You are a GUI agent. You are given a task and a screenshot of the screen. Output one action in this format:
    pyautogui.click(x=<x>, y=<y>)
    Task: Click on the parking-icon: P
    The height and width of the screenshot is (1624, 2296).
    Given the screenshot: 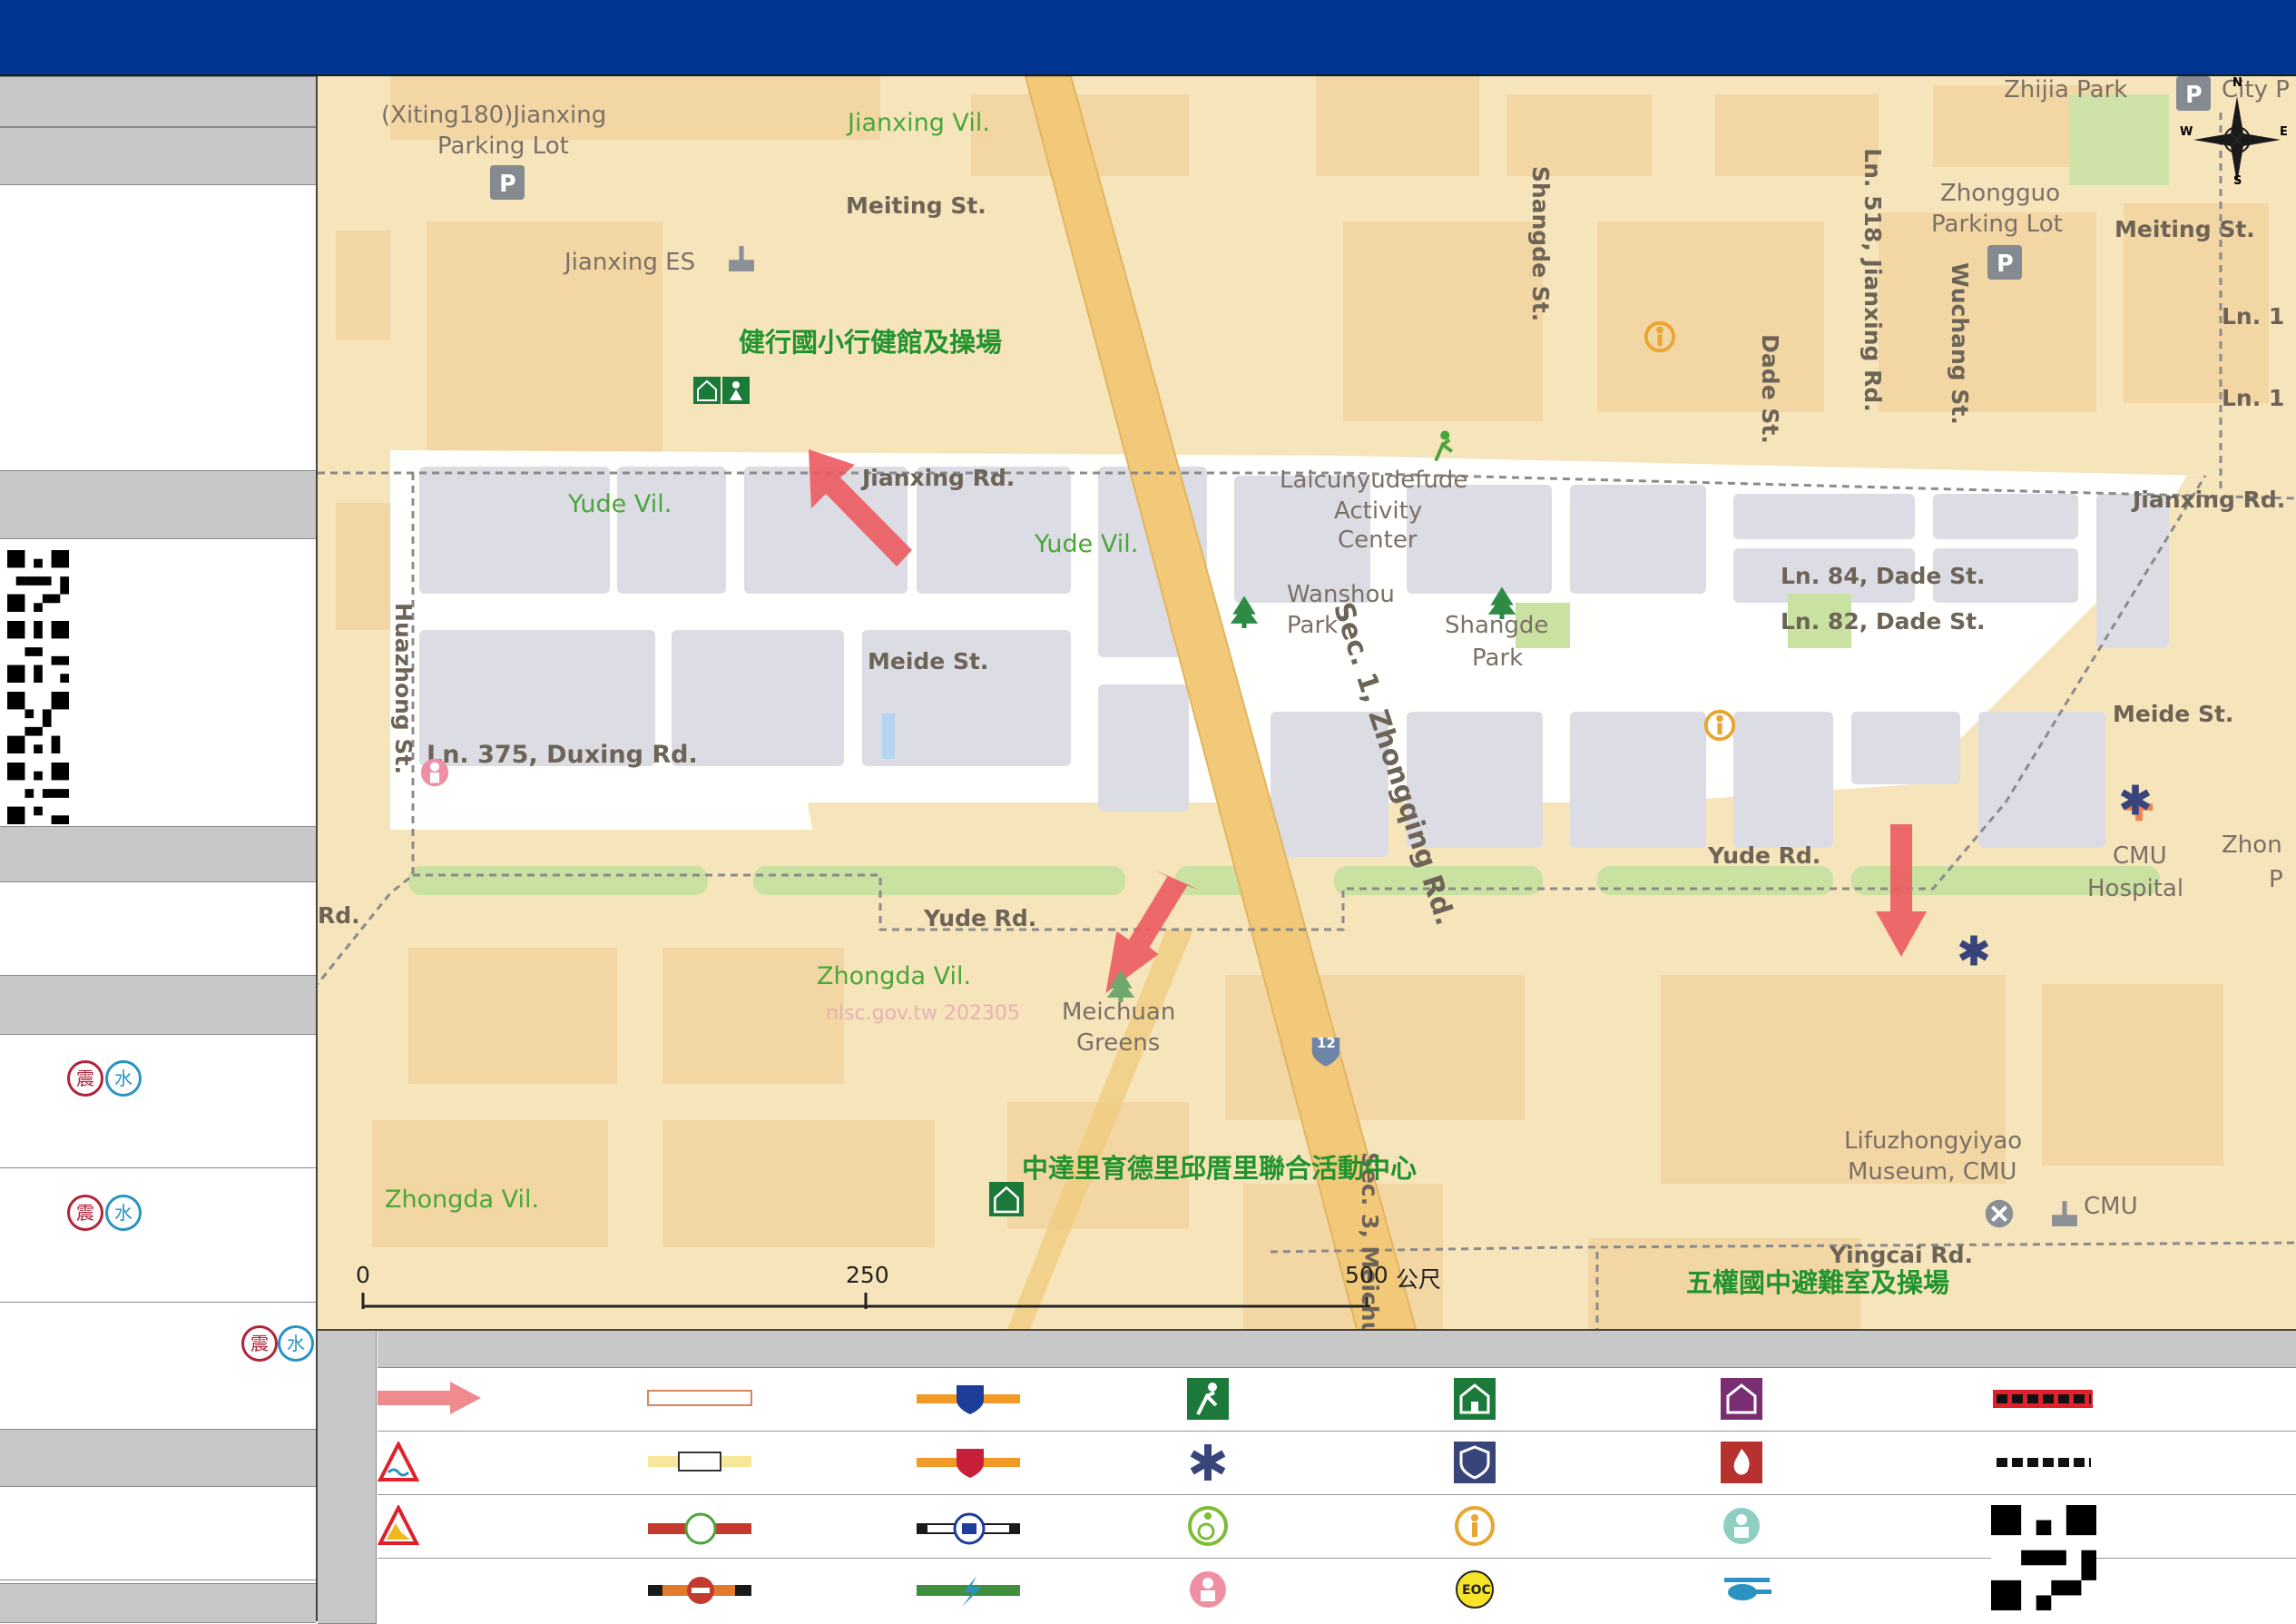 What is the action you would take?
    pyautogui.click(x=2193, y=93)
    